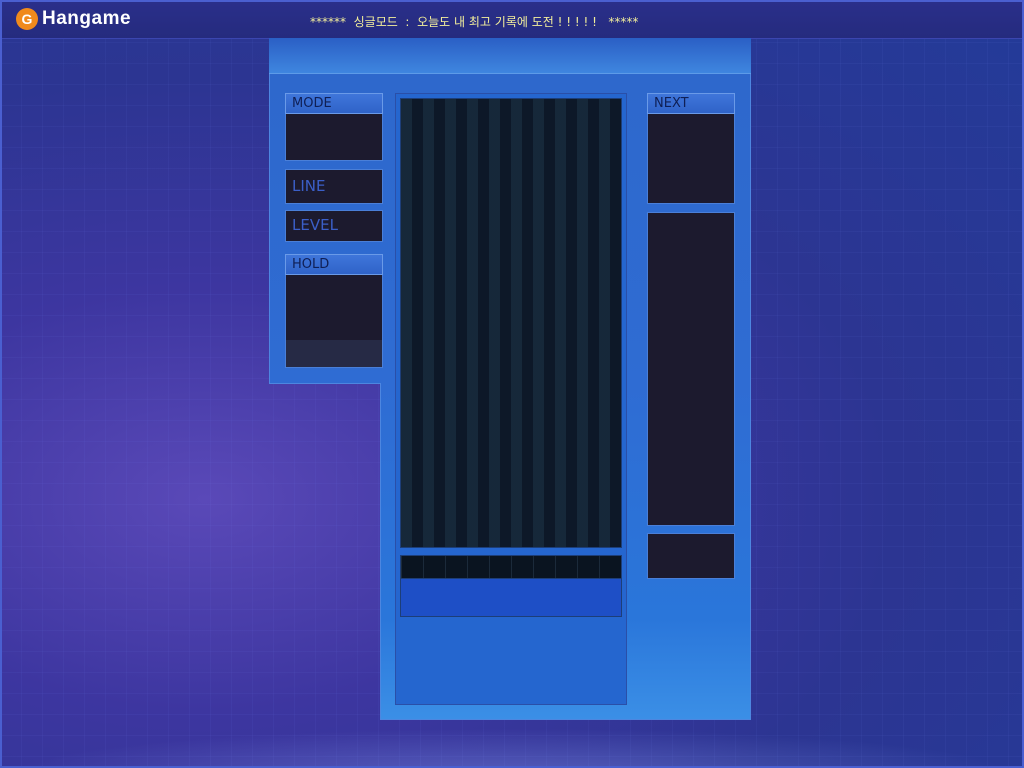  What do you see at coordinates (691, 103) in the screenshot?
I see `next-label: NEXT` at bounding box center [691, 103].